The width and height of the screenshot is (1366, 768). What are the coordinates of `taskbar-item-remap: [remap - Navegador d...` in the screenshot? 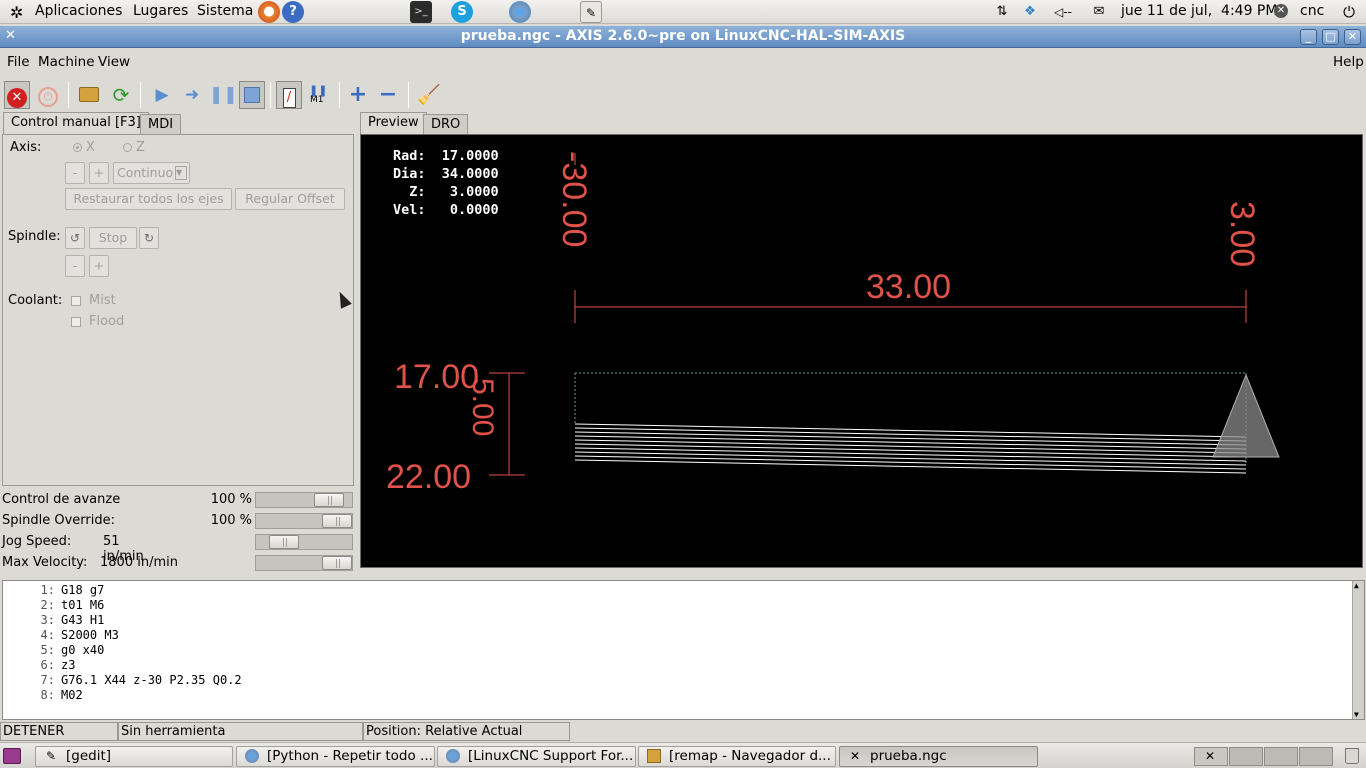 It's located at (737, 756).